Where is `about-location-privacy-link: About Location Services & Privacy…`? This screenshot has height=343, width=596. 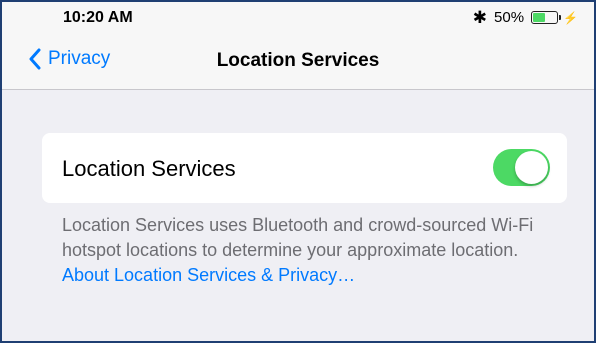
about-location-privacy-link: About Location Services & Privacy… is located at coordinates (208, 275).